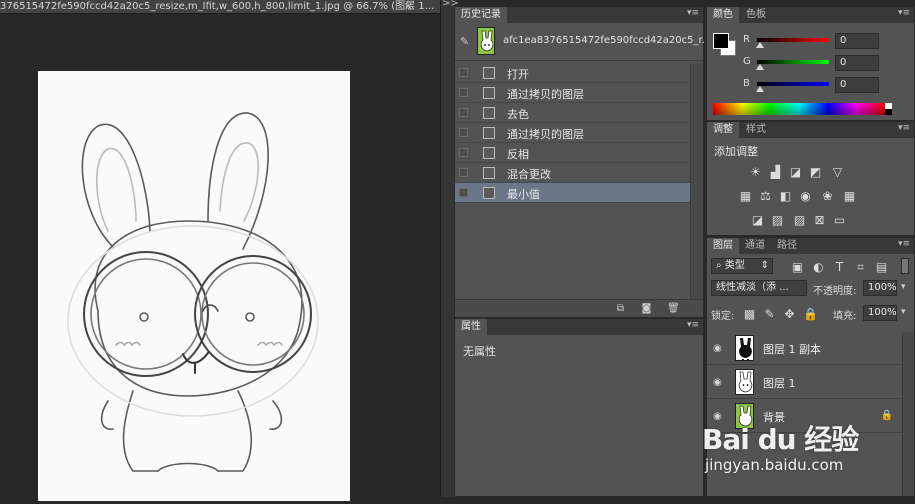 The image size is (915, 504). I want to click on tab-paths: 路径, so click(787, 246).